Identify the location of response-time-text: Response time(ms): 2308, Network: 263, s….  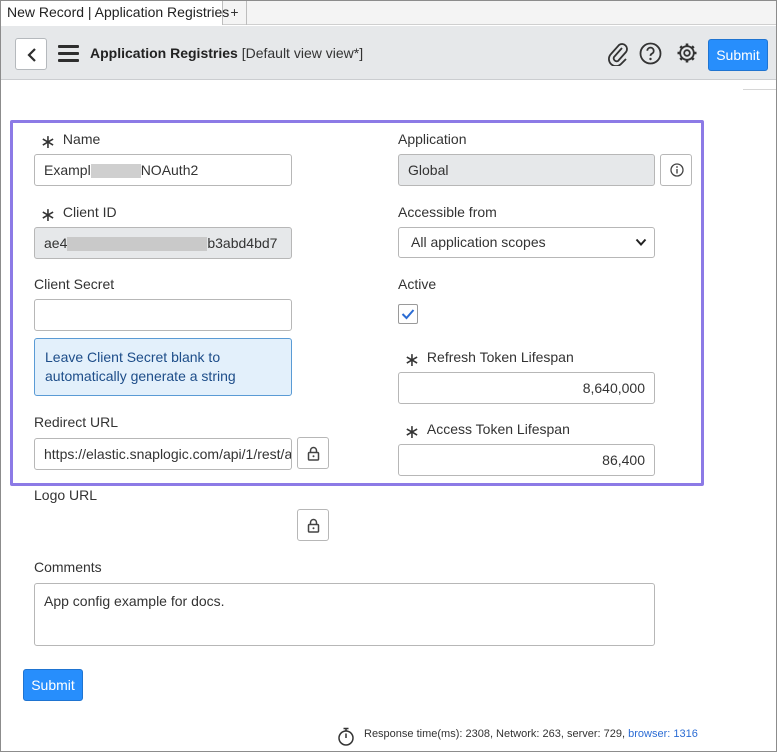
(495, 734).